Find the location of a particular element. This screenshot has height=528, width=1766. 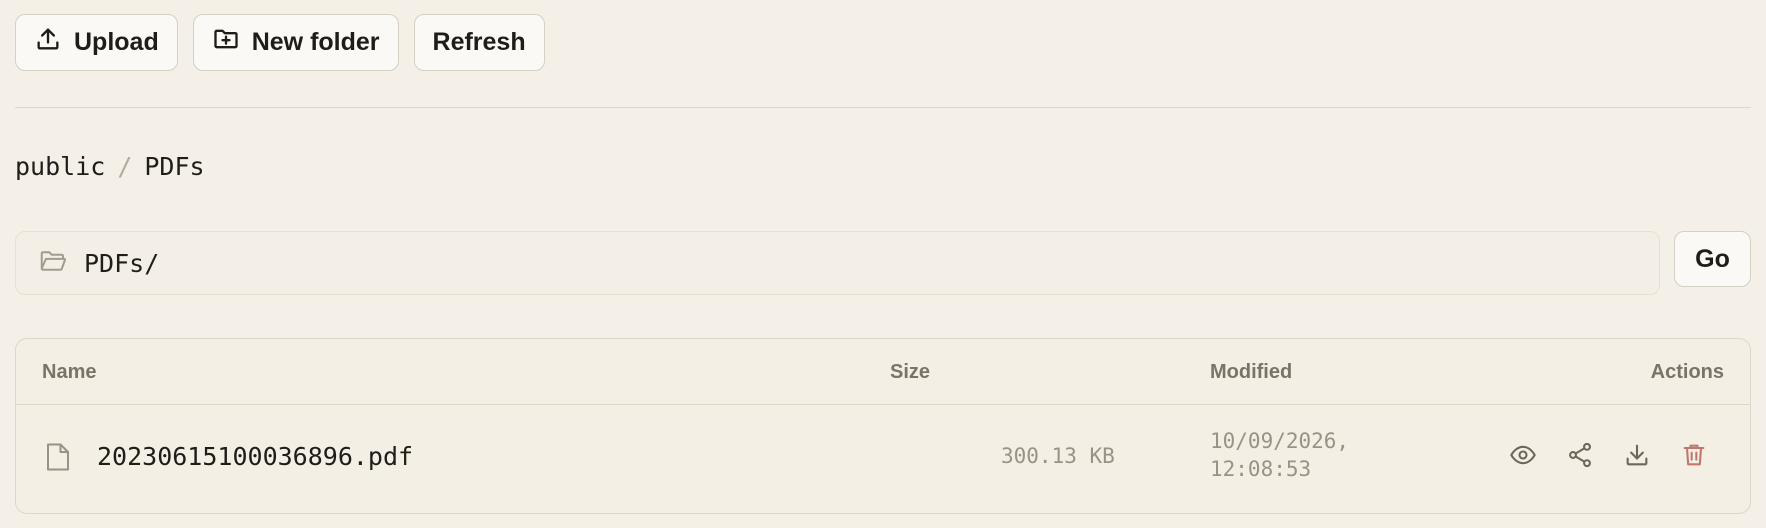

new-folder-button: New folder is located at coordinates (295, 42).